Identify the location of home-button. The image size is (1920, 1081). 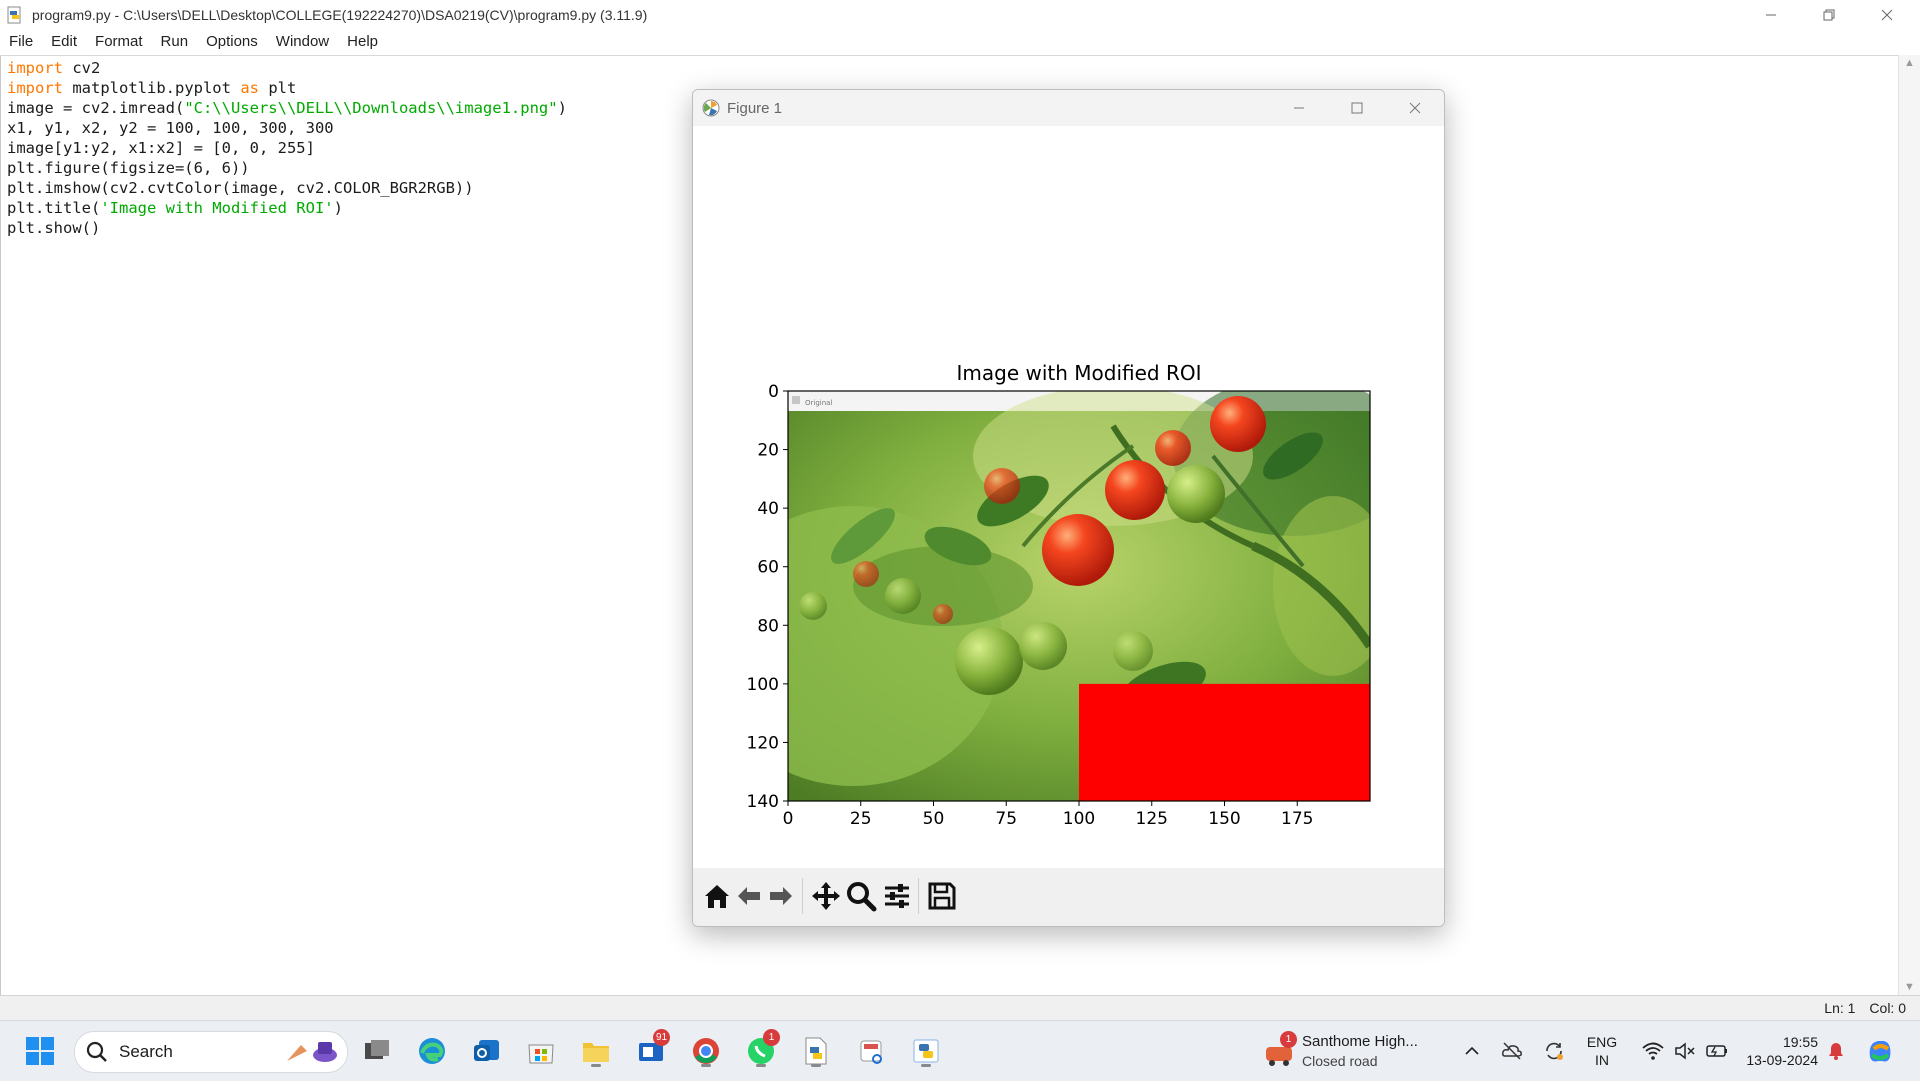
(717, 896).